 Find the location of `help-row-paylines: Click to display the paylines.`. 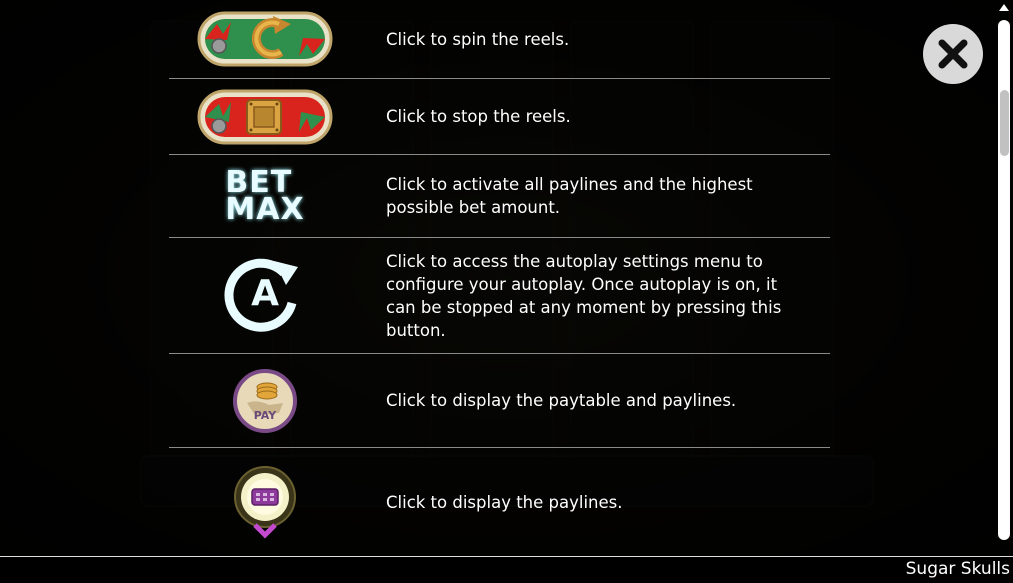

help-row-paylines: Click to display the paylines. is located at coordinates (499, 502).